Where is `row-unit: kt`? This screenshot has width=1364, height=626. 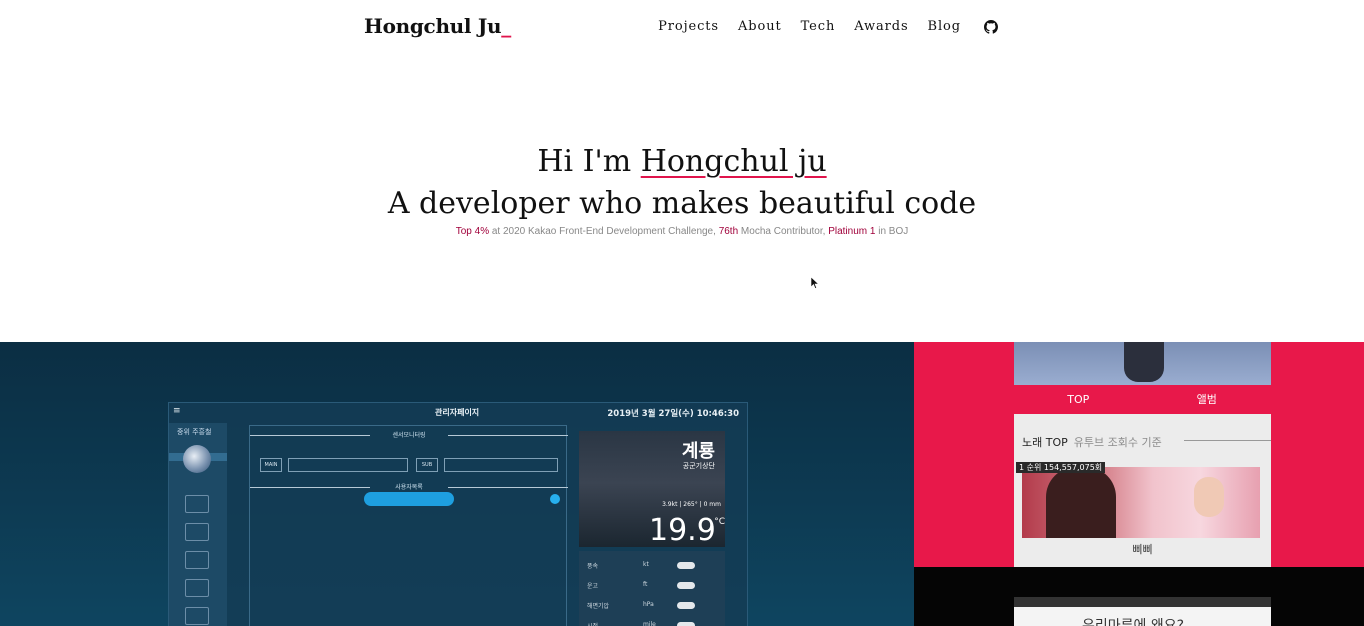
row-unit: kt is located at coordinates (646, 564).